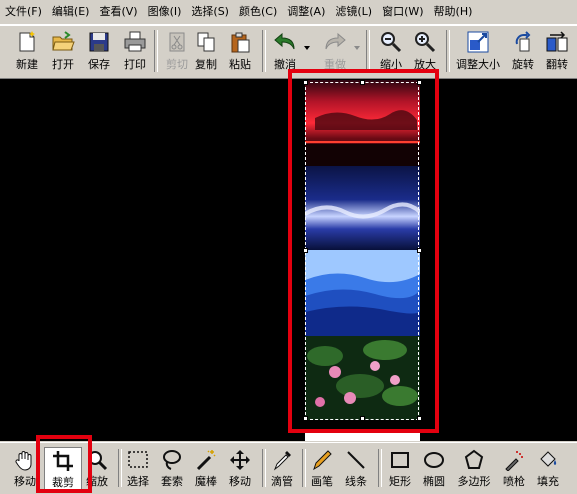  What do you see at coordinates (400, 460) in the screenshot?
I see `rectangle-icon` at bounding box center [400, 460].